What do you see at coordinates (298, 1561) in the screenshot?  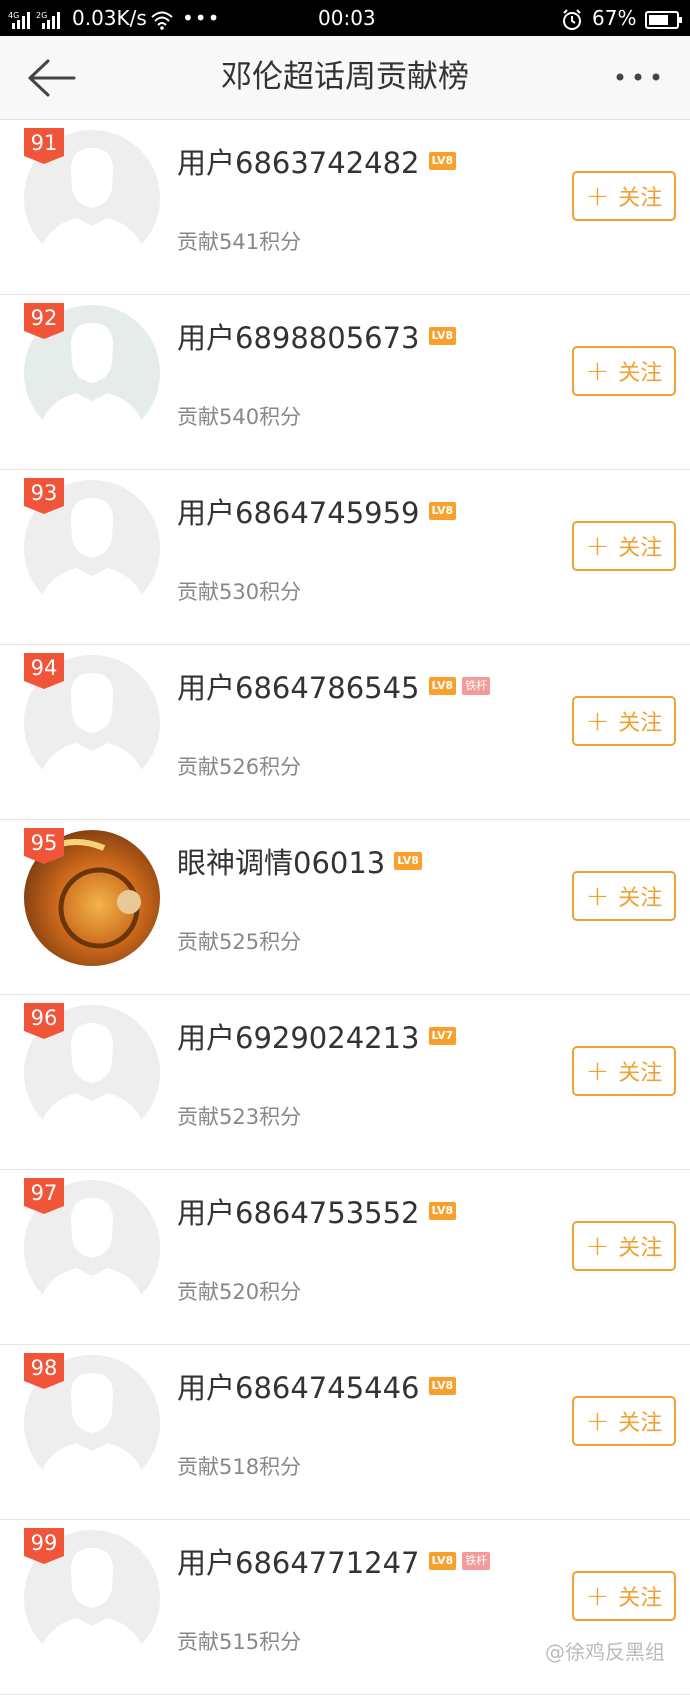 I see `user-name: 用户6864771247` at bounding box center [298, 1561].